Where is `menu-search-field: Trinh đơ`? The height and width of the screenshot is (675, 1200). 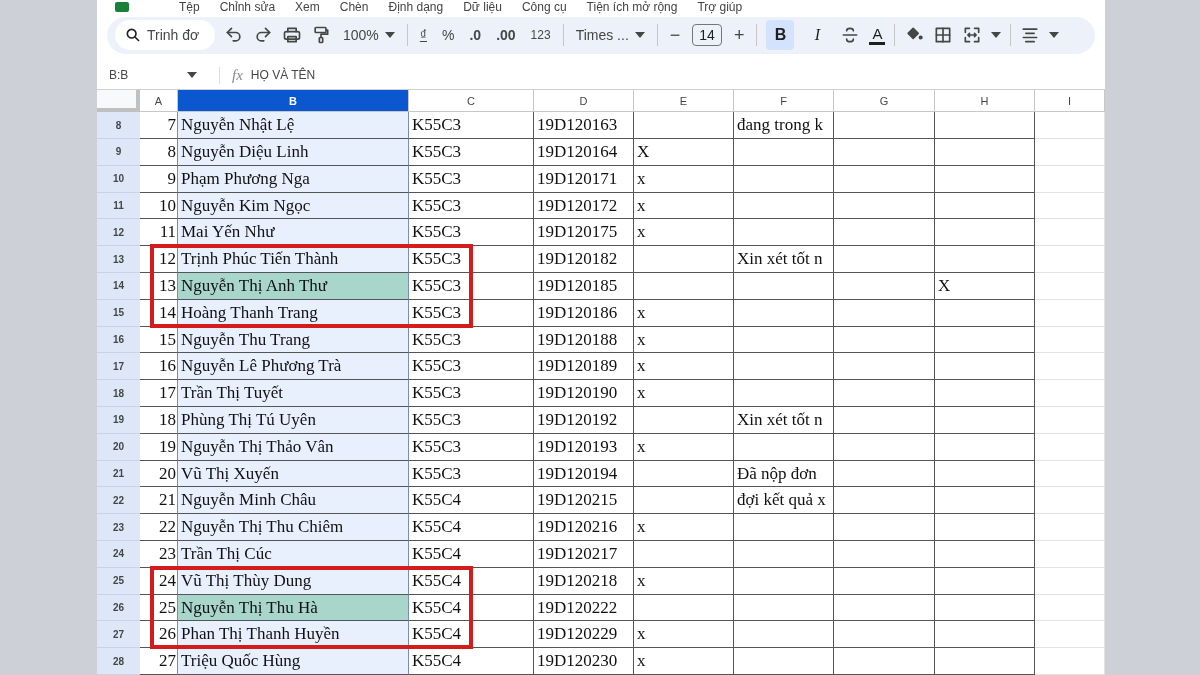 menu-search-field: Trinh đơ is located at coordinates (165, 35).